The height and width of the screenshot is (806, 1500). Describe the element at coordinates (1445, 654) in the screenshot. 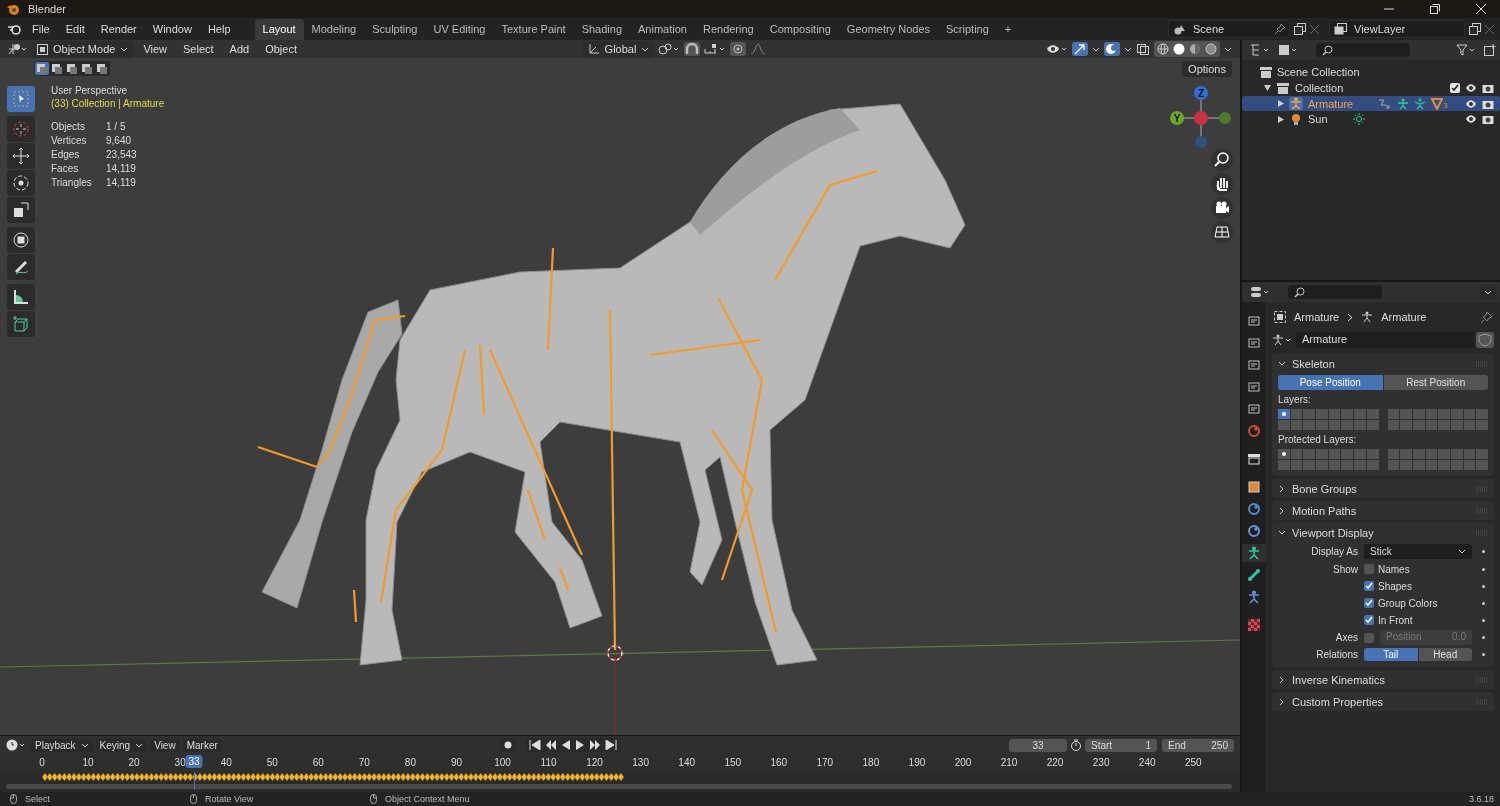

I see `relations-toggle: Head` at that location.